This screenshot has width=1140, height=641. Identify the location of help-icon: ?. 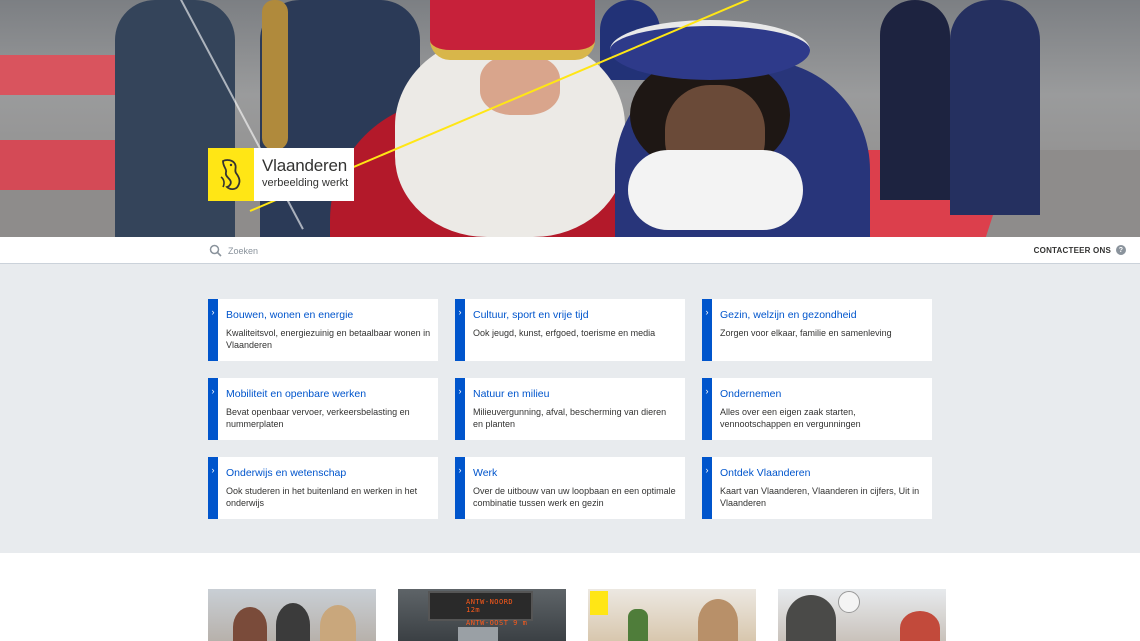
(1121, 250).